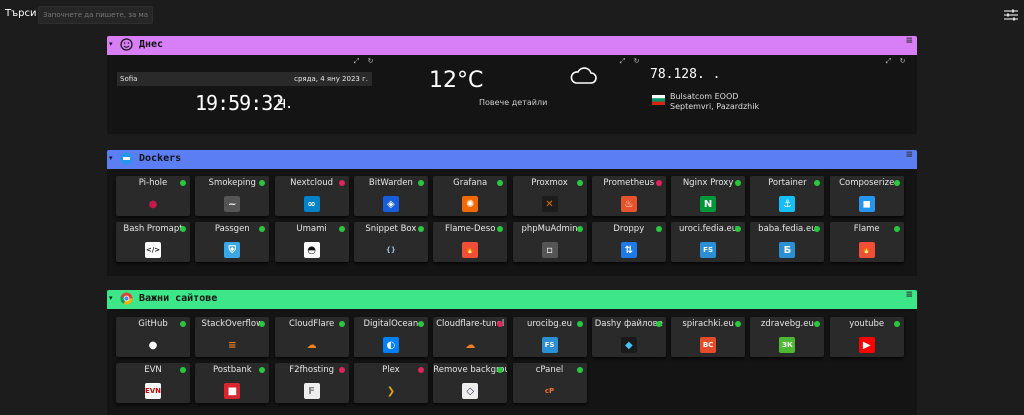  I want to click on top-bar: Търси, so click(512, 17).